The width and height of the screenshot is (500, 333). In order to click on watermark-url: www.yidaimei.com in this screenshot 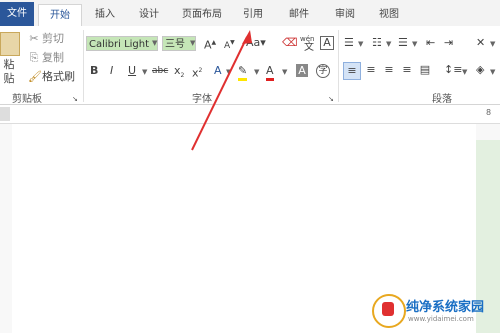, I will do `click(441, 319)`.